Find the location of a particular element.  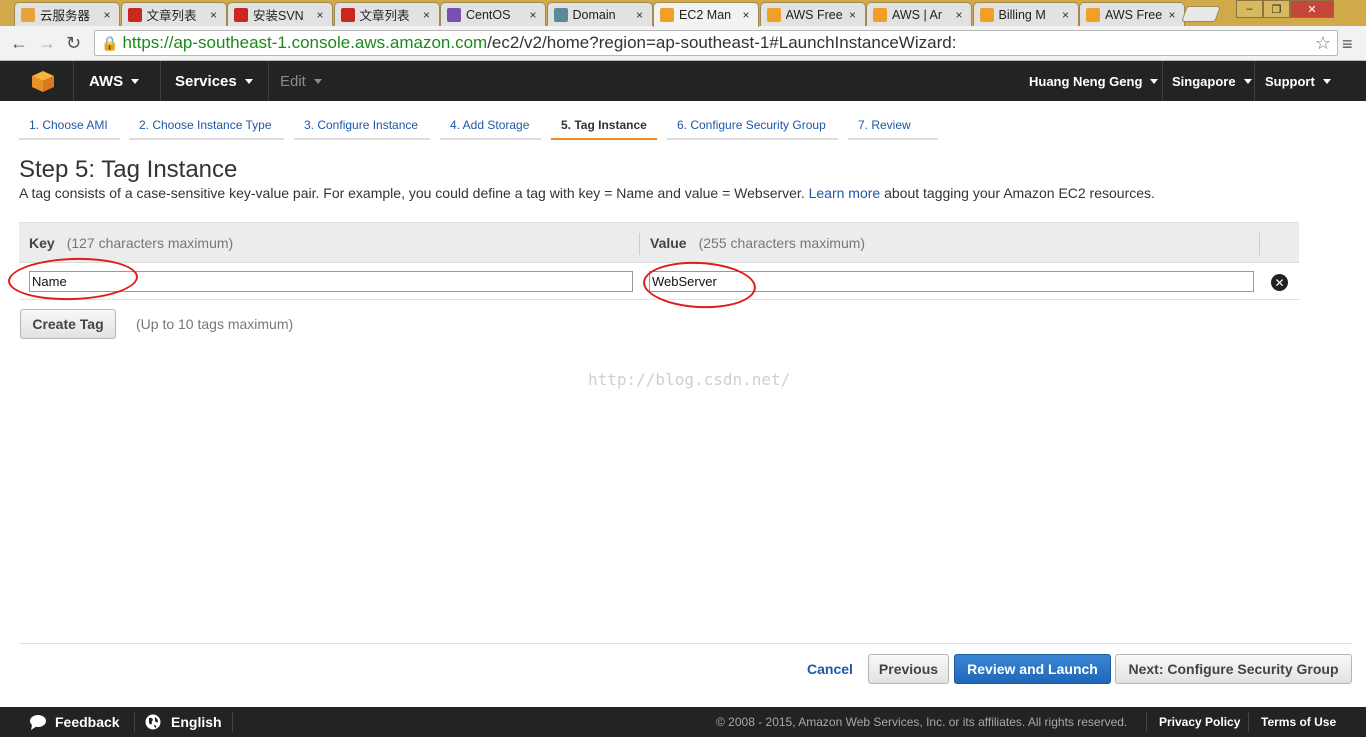

edit-menu: Edit is located at coordinates (301, 81).